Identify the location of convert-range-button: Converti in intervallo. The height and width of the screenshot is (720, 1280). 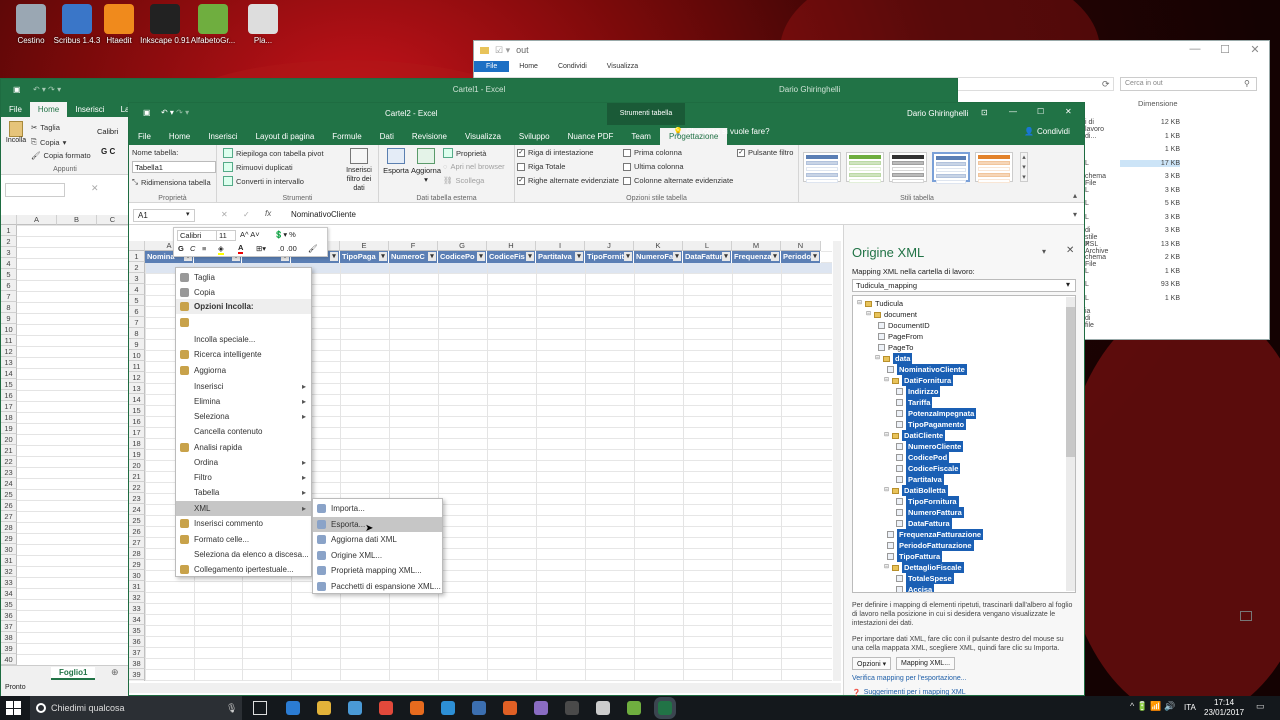
(263, 181).